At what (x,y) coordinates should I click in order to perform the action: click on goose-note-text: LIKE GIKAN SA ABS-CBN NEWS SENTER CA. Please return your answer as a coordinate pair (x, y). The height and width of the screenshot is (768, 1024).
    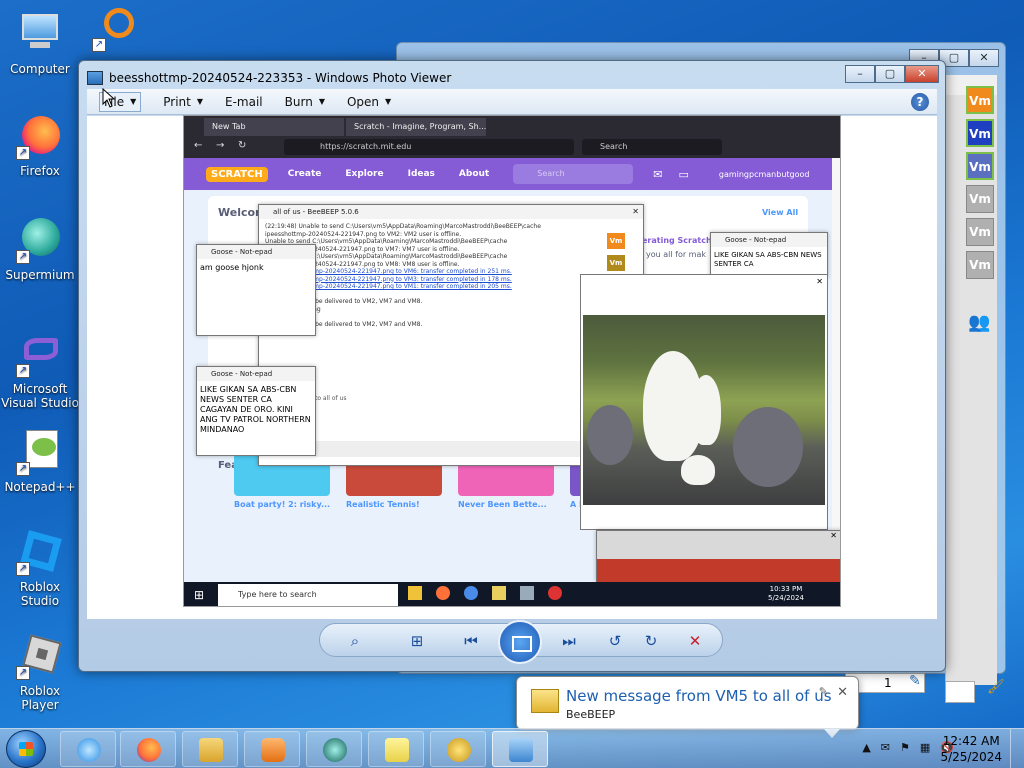
    Looking at the image, I should click on (768, 259).